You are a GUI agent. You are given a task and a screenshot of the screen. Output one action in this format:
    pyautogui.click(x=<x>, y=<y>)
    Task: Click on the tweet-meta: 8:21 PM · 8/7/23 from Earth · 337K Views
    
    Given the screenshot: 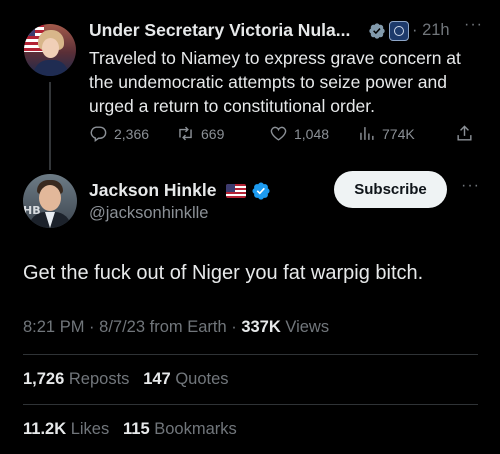 What is the action you would take?
    pyautogui.click(x=176, y=327)
    